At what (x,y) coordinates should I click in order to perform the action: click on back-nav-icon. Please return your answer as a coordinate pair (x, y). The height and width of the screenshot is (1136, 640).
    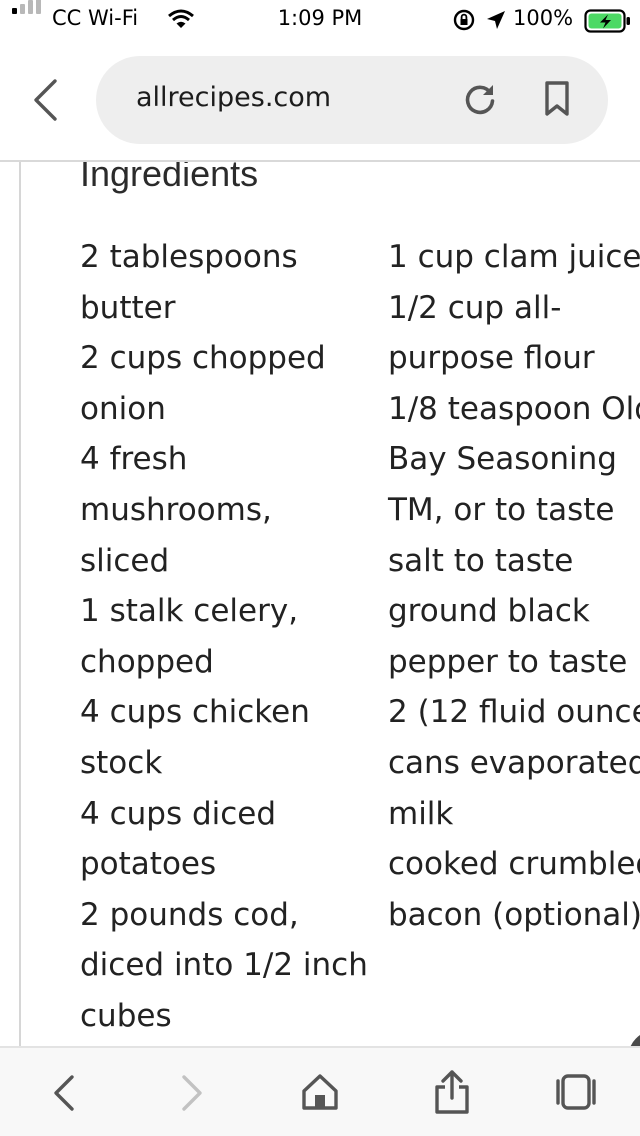
    Looking at the image, I should click on (64, 1093).